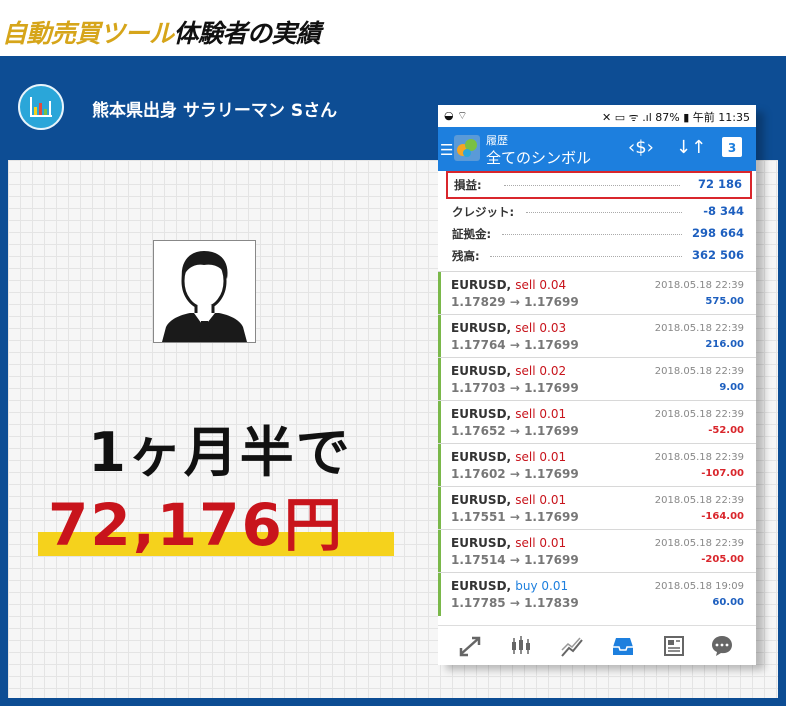  Describe the element at coordinates (541, 371) in the screenshot. I see `trade-side: sell 0.02` at that location.